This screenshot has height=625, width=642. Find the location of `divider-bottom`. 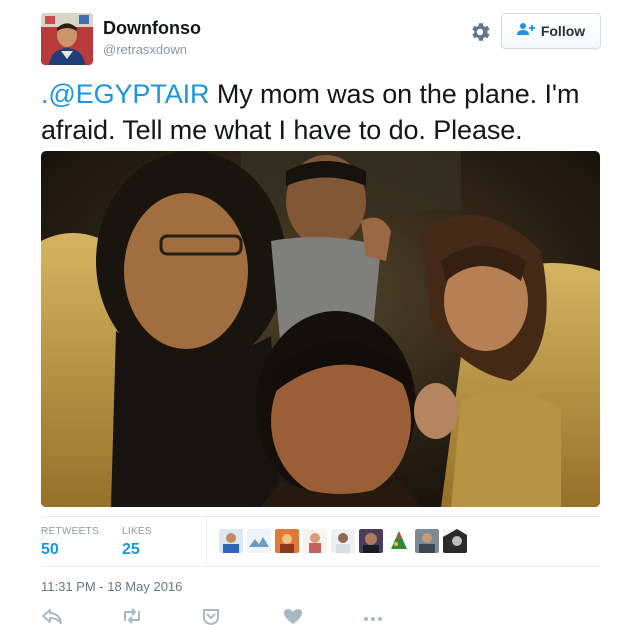

divider-bottom is located at coordinates (320, 566).